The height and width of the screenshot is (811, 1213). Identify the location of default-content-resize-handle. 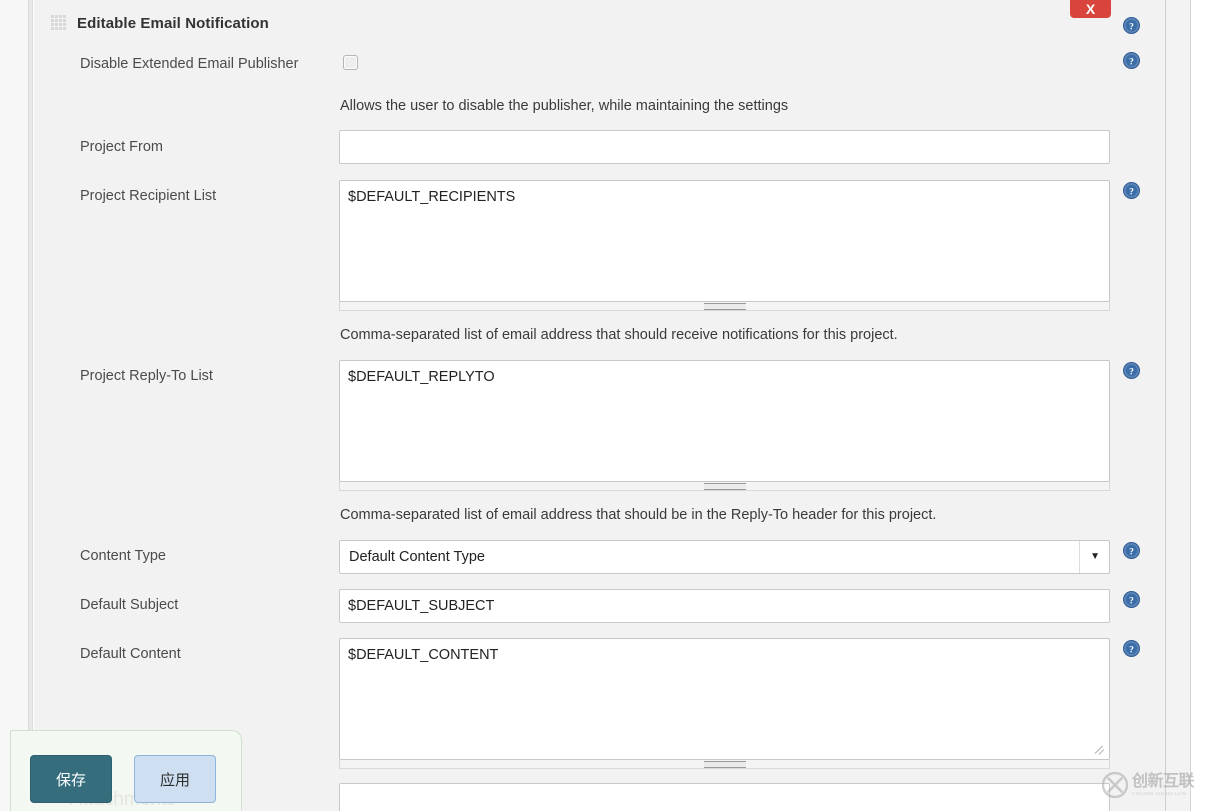
(724, 764).